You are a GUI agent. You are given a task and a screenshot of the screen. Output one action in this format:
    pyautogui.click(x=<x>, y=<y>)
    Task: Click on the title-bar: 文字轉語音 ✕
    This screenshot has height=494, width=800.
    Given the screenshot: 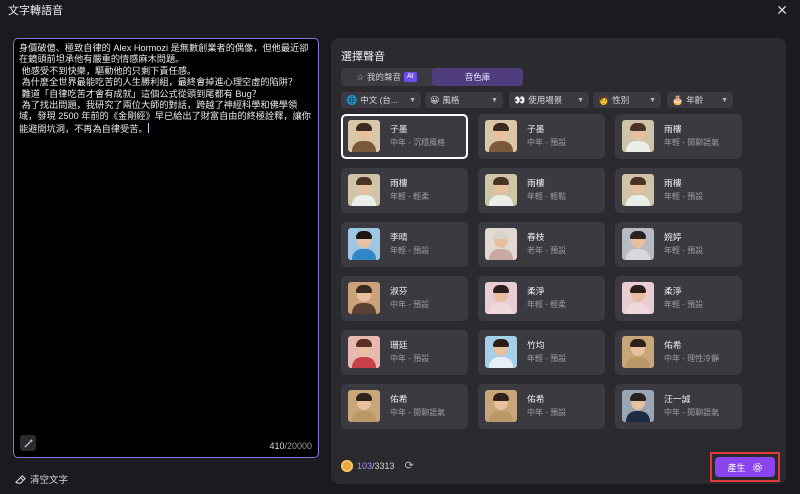 What is the action you would take?
    pyautogui.click(x=400, y=10)
    